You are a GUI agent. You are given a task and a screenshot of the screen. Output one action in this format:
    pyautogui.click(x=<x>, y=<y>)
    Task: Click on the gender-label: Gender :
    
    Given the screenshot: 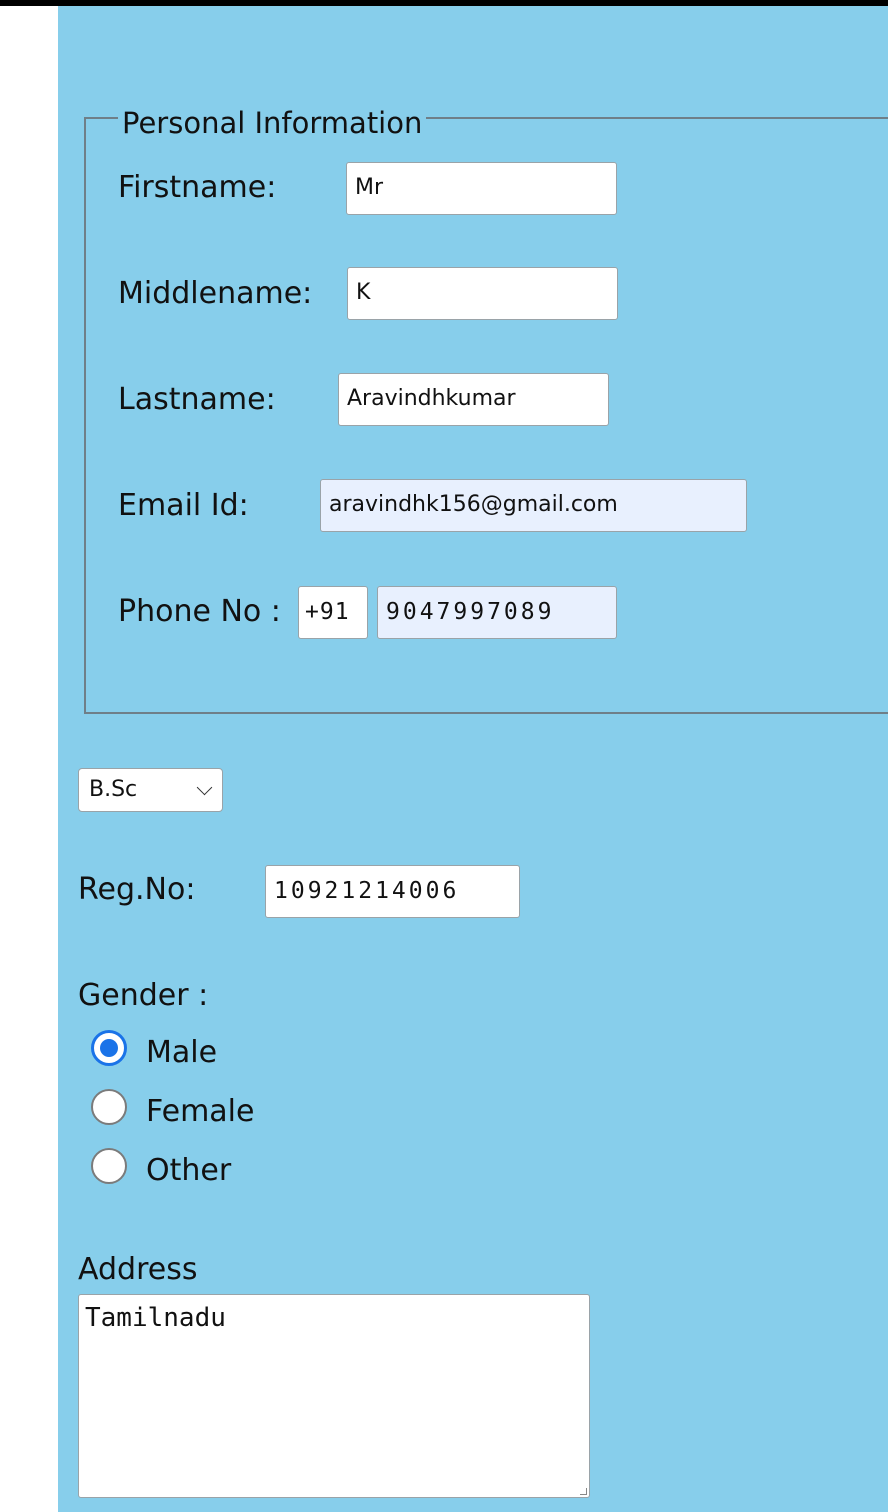 What is the action you would take?
    pyautogui.click(x=143, y=995)
    